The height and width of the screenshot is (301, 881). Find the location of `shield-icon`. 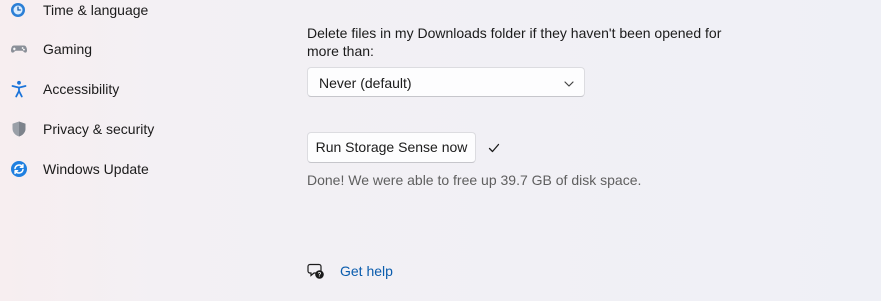

shield-icon is located at coordinates (19, 129).